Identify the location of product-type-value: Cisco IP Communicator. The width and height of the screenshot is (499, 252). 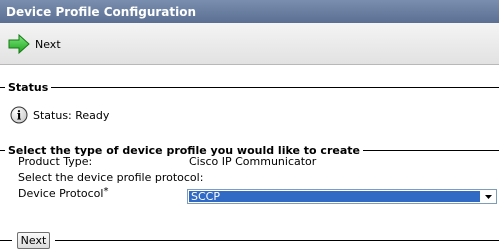
(253, 161).